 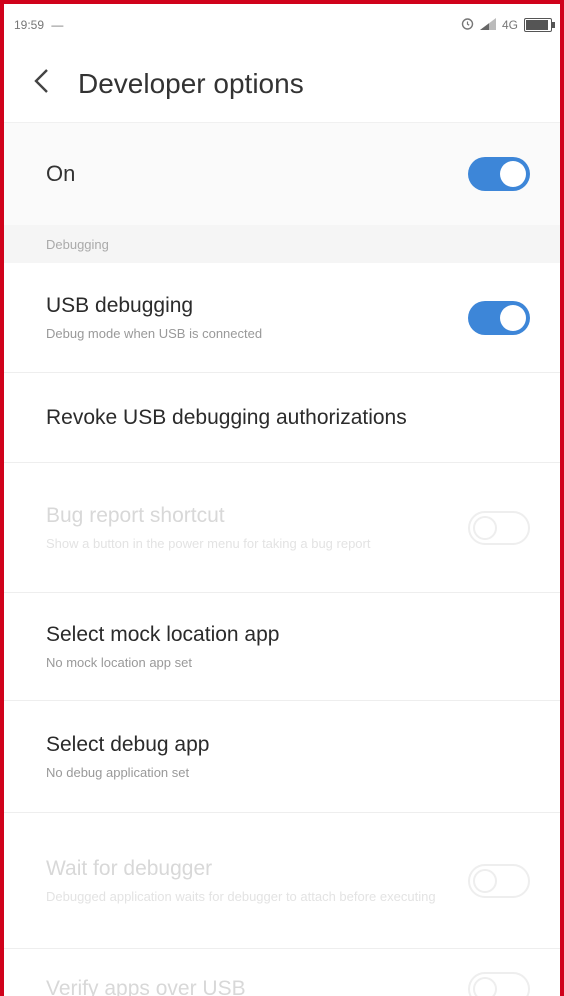 I want to click on chevron-left-icon, so click(x=41, y=81).